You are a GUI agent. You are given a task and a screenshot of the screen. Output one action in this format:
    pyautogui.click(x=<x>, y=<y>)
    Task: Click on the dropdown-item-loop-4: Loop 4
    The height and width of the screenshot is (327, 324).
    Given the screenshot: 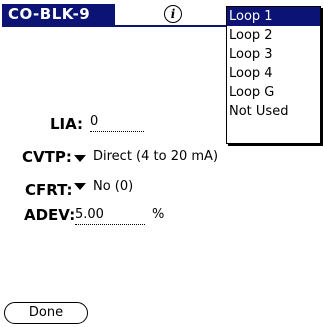 What is the action you would take?
    pyautogui.click(x=273, y=73)
    